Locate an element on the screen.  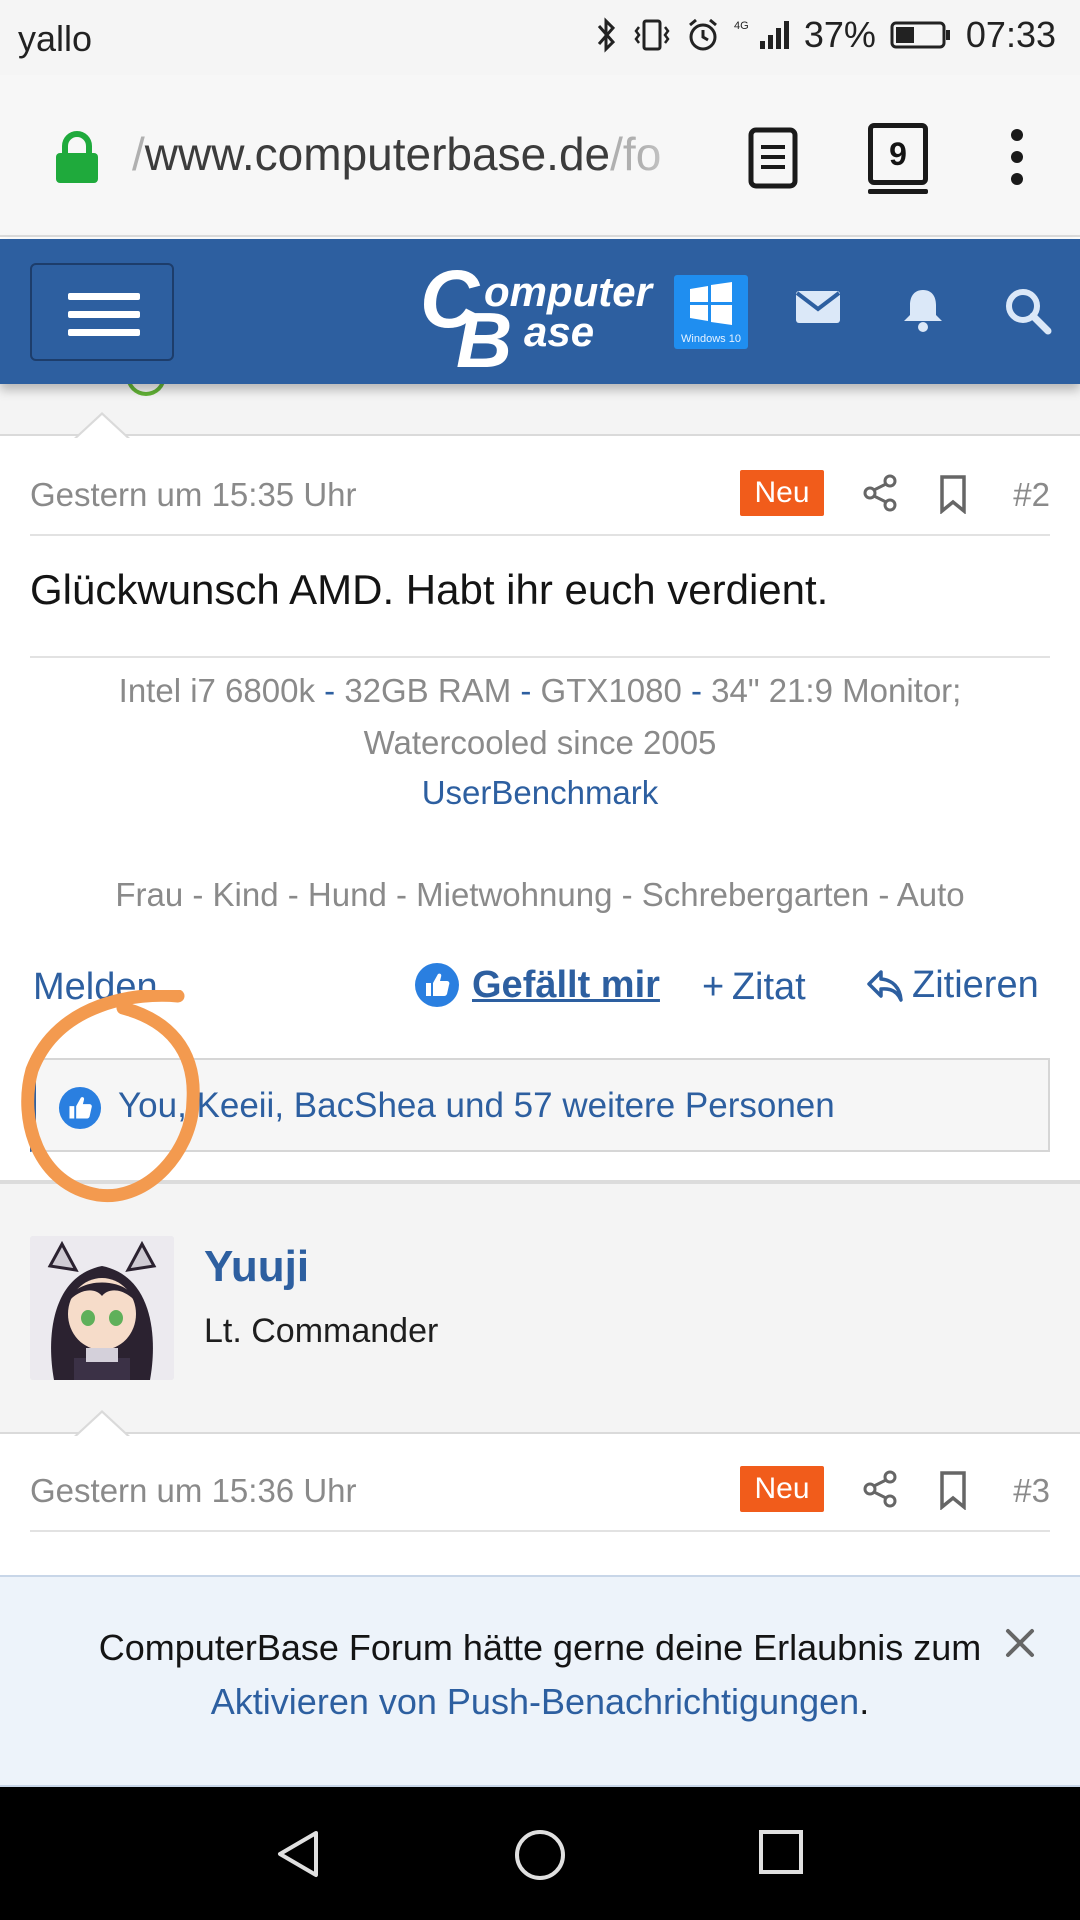
signature-item: 32GB RAM is located at coordinates (428, 690).